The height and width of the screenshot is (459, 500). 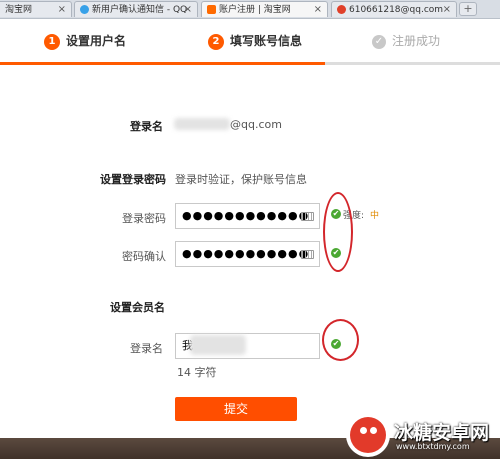 What do you see at coordinates (368, 435) in the screenshot?
I see `watermark-logo-icon` at bounding box center [368, 435].